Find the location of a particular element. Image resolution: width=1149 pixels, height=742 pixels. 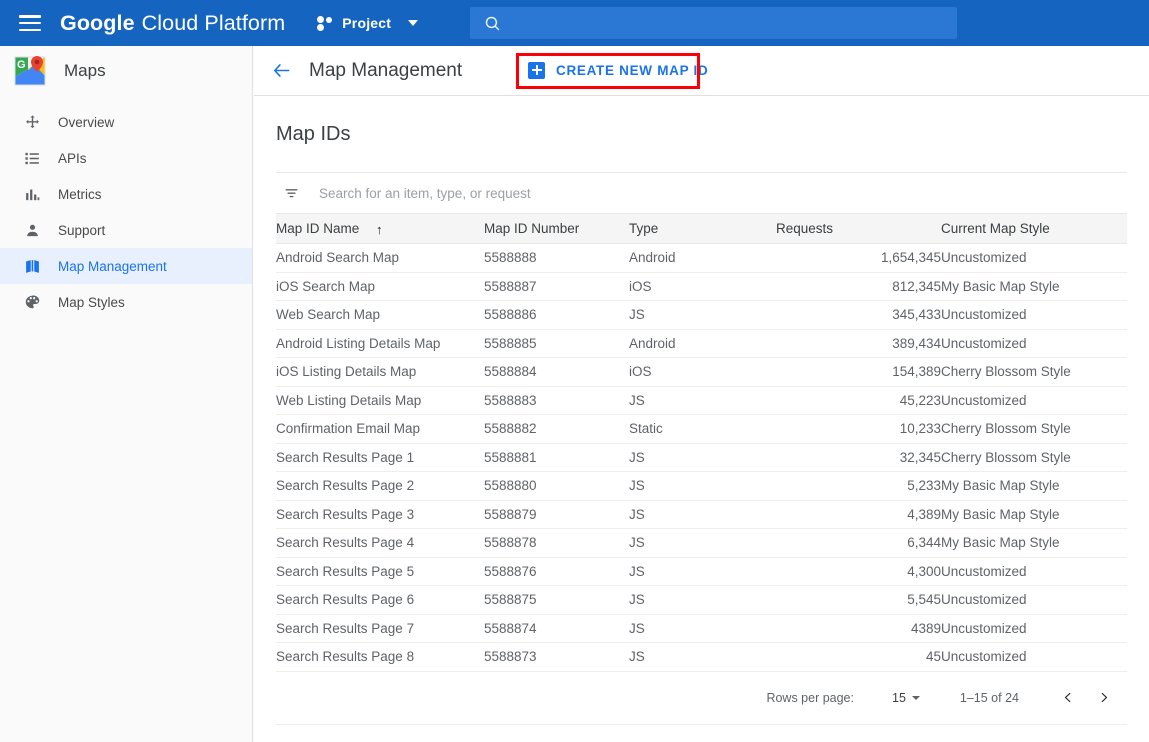

cell-map-id-name: Search Results Page 5 is located at coordinates (345, 571).